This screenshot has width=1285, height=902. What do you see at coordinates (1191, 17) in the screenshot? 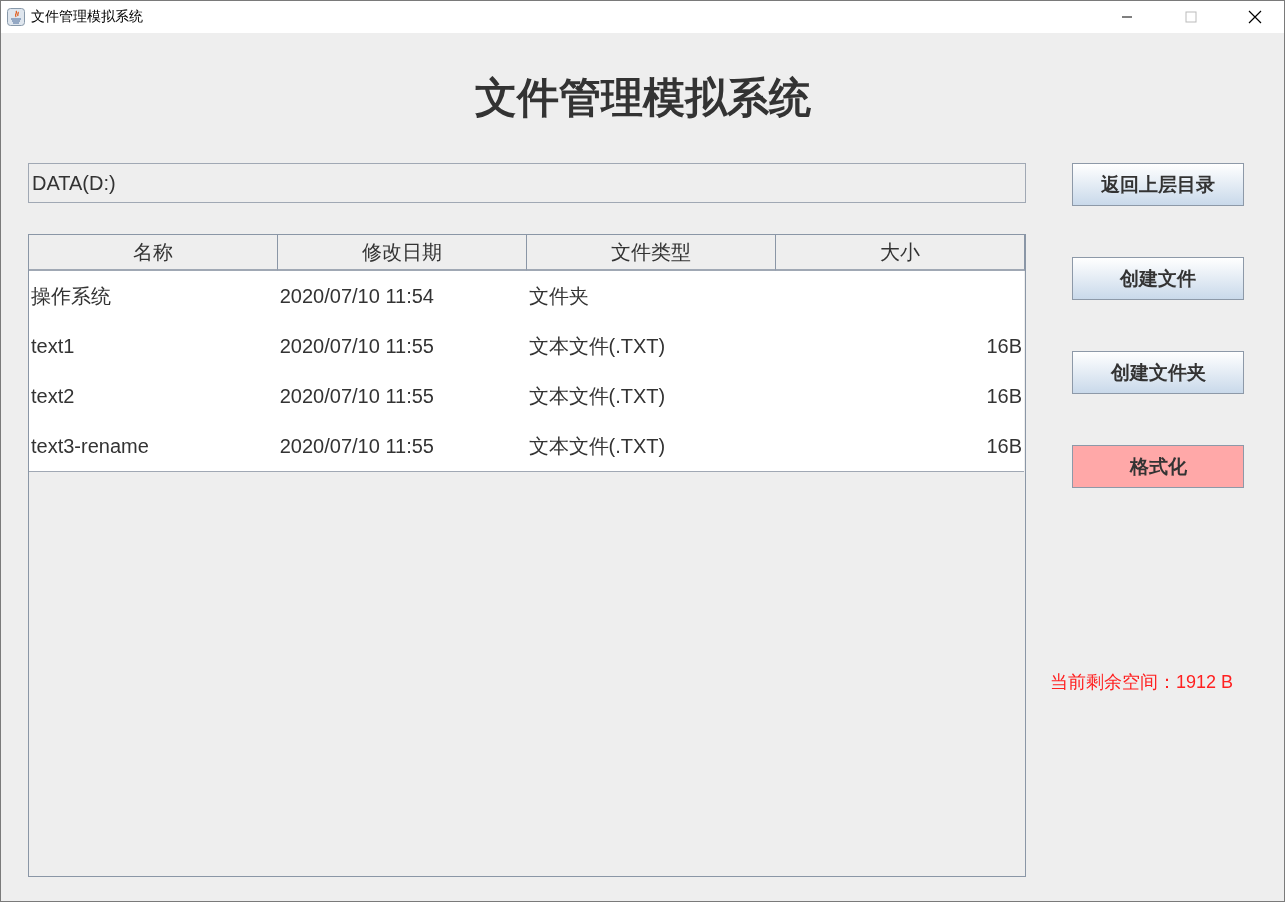
I see `maximize-icon` at bounding box center [1191, 17].